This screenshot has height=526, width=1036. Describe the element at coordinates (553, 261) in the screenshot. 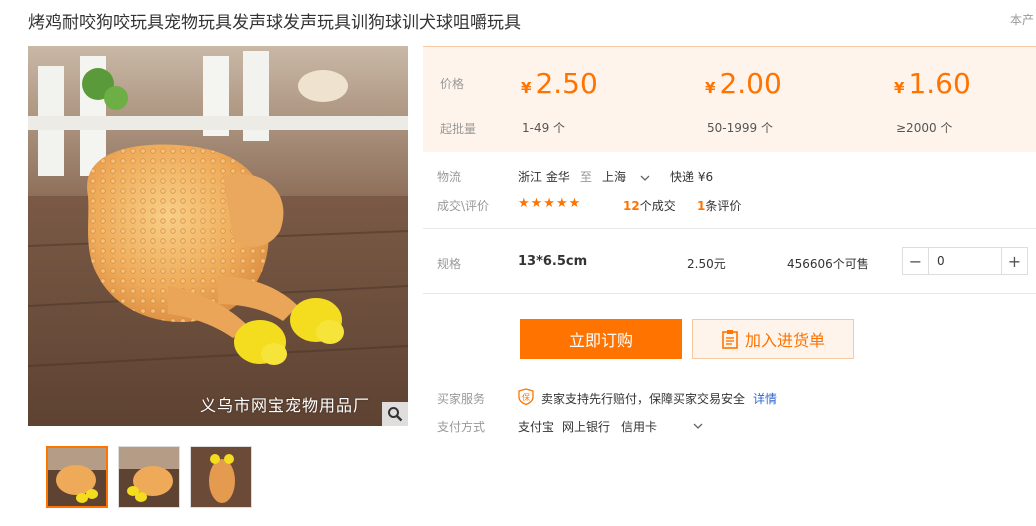

I see `spec-name: 13*6.5cm` at that location.